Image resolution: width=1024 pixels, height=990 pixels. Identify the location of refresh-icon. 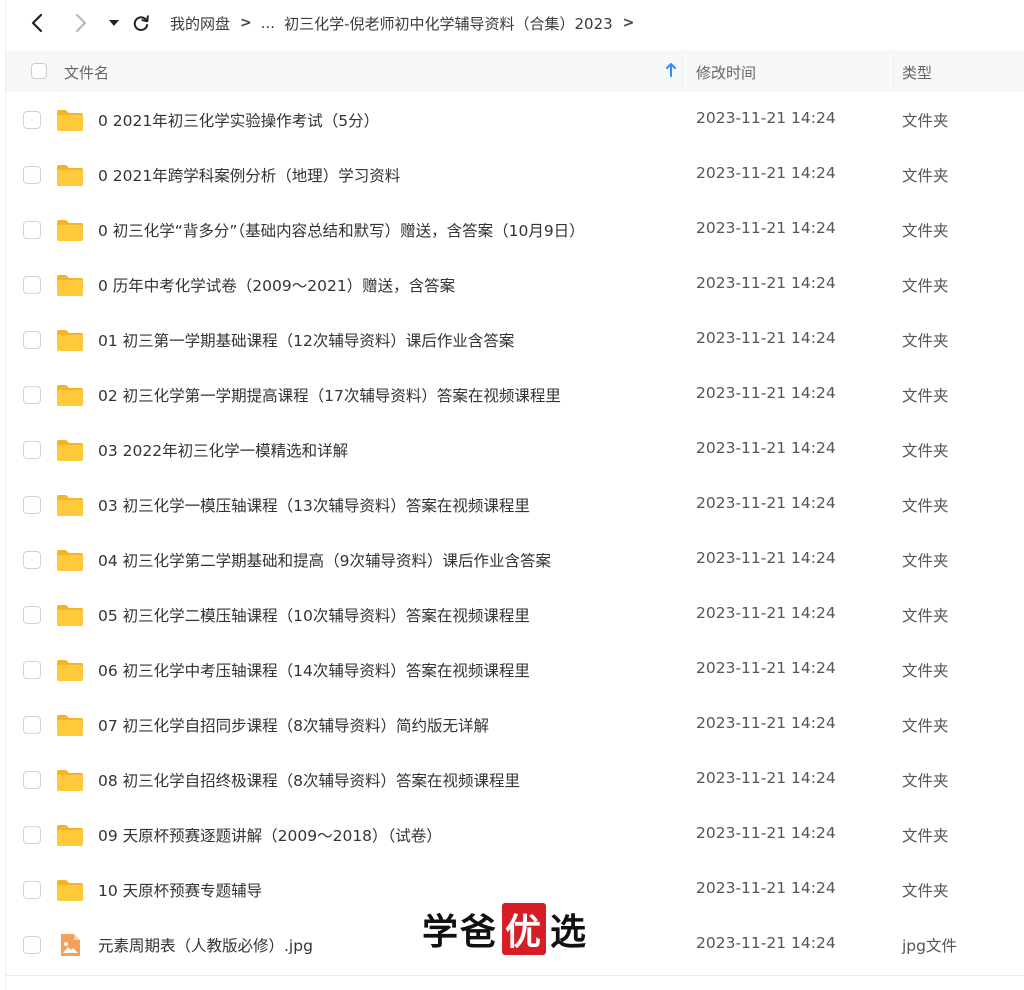
(141, 23).